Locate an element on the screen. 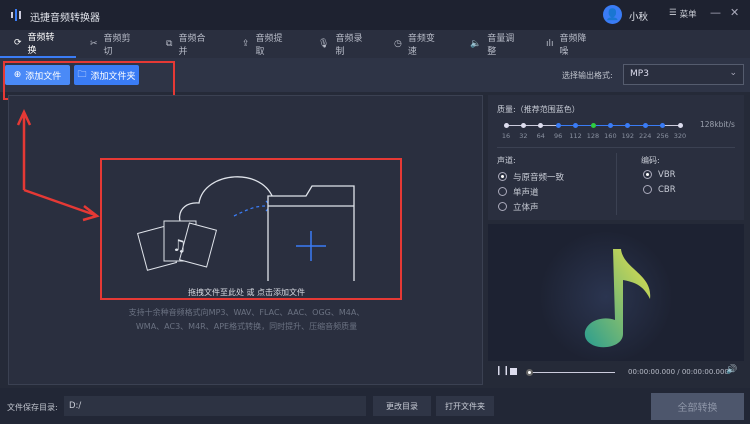 This screenshot has width=750, height=424. player-controls: ❙❙ 00:00:00.000 / 00:00:00.000 🔊 is located at coordinates (616, 372).